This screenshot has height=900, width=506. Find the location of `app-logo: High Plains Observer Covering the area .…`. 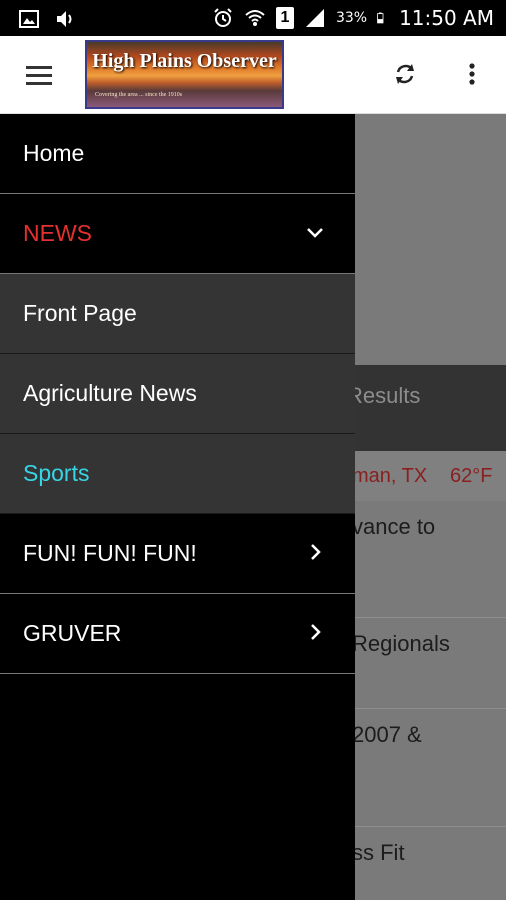

app-logo: High Plains Observer Covering the area .… is located at coordinates (184, 74).